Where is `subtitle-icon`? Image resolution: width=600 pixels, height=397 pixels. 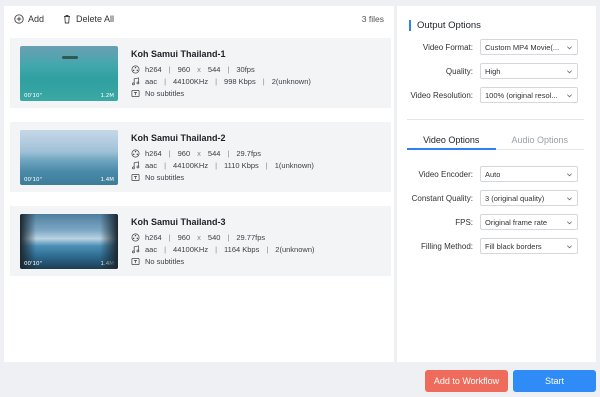 subtitle-icon is located at coordinates (135, 177).